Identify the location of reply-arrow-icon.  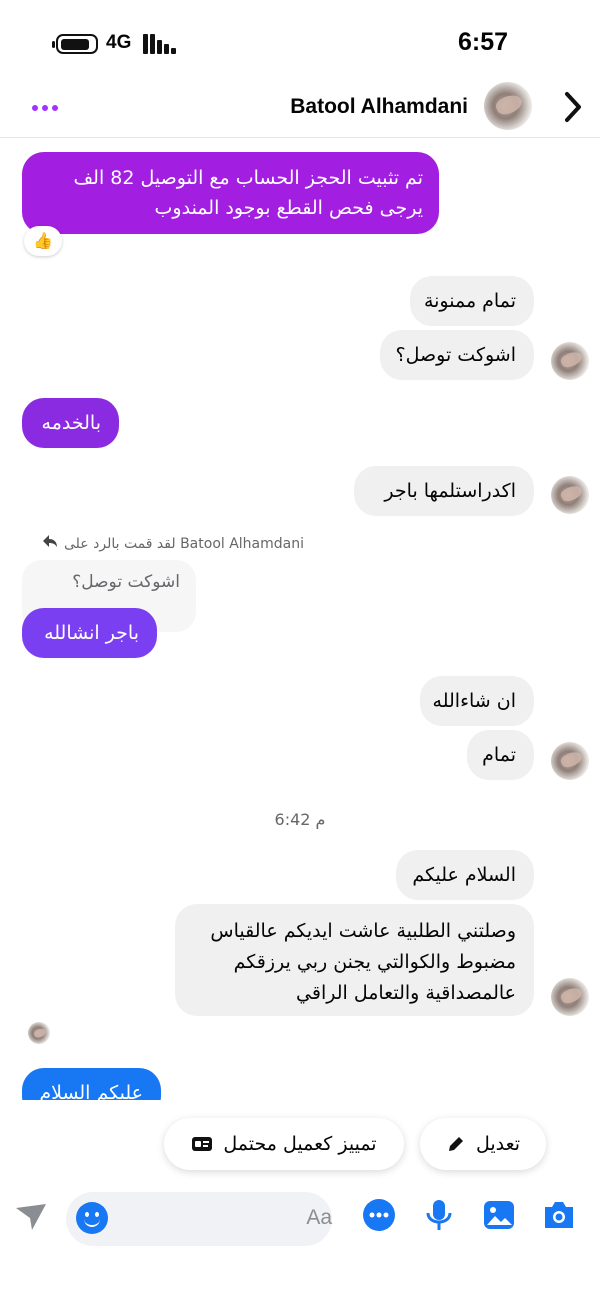
(50, 543).